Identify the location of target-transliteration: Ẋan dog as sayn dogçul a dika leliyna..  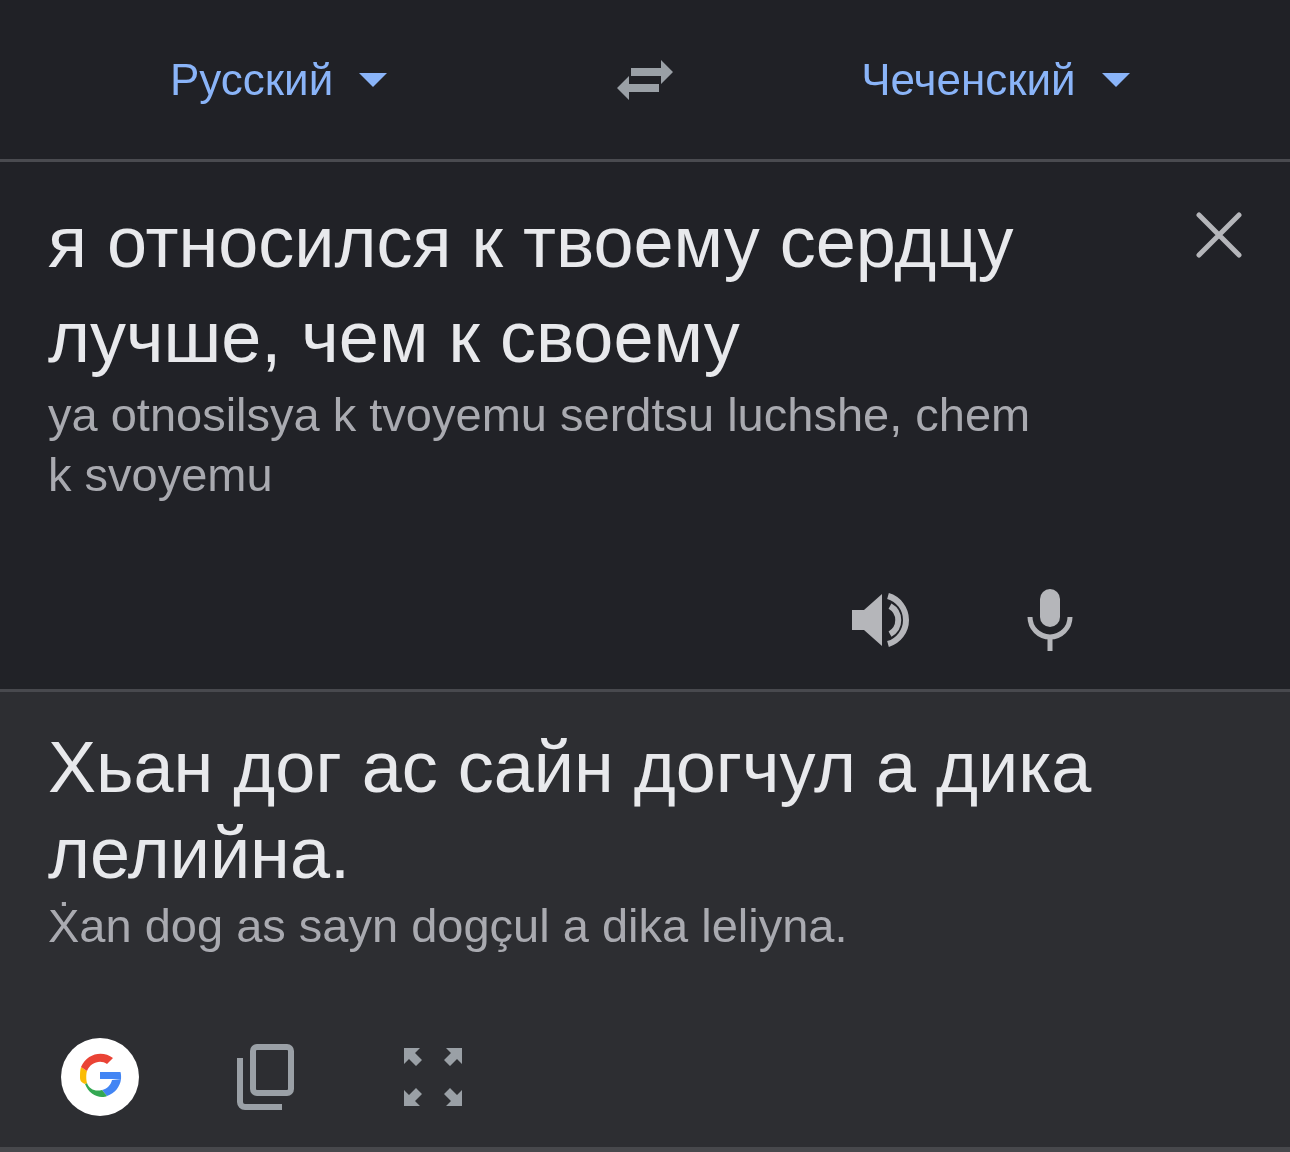
(448, 926).